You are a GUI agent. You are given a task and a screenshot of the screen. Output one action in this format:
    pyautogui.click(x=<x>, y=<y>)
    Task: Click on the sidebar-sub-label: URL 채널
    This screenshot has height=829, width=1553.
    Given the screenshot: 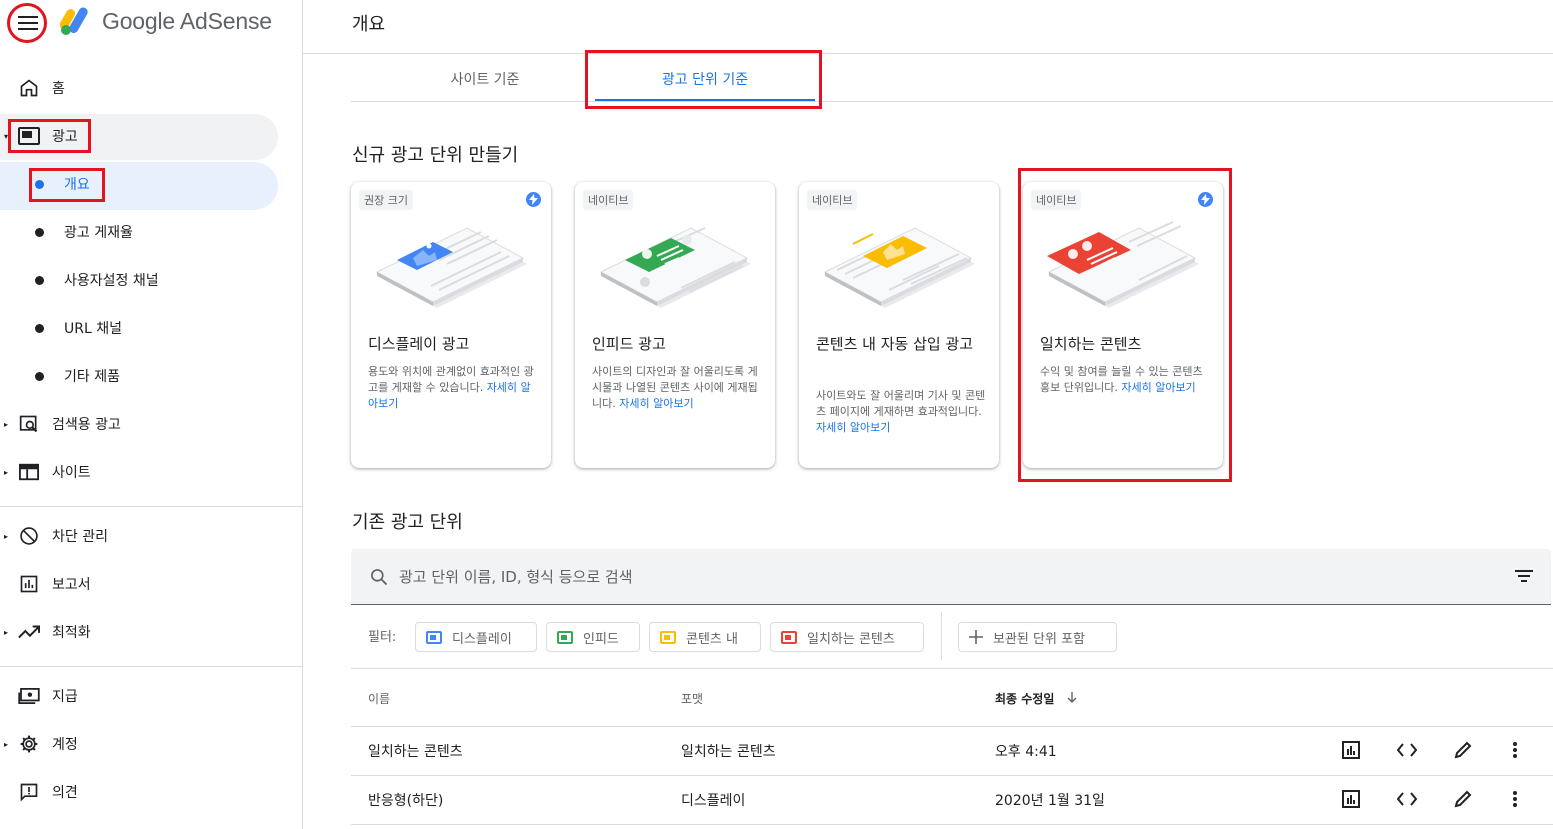 What is the action you would take?
    pyautogui.click(x=93, y=329)
    